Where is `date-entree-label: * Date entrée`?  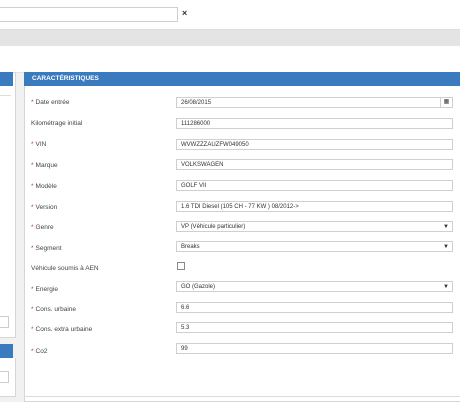
date-entree-label: * Date entrée is located at coordinates (50, 102).